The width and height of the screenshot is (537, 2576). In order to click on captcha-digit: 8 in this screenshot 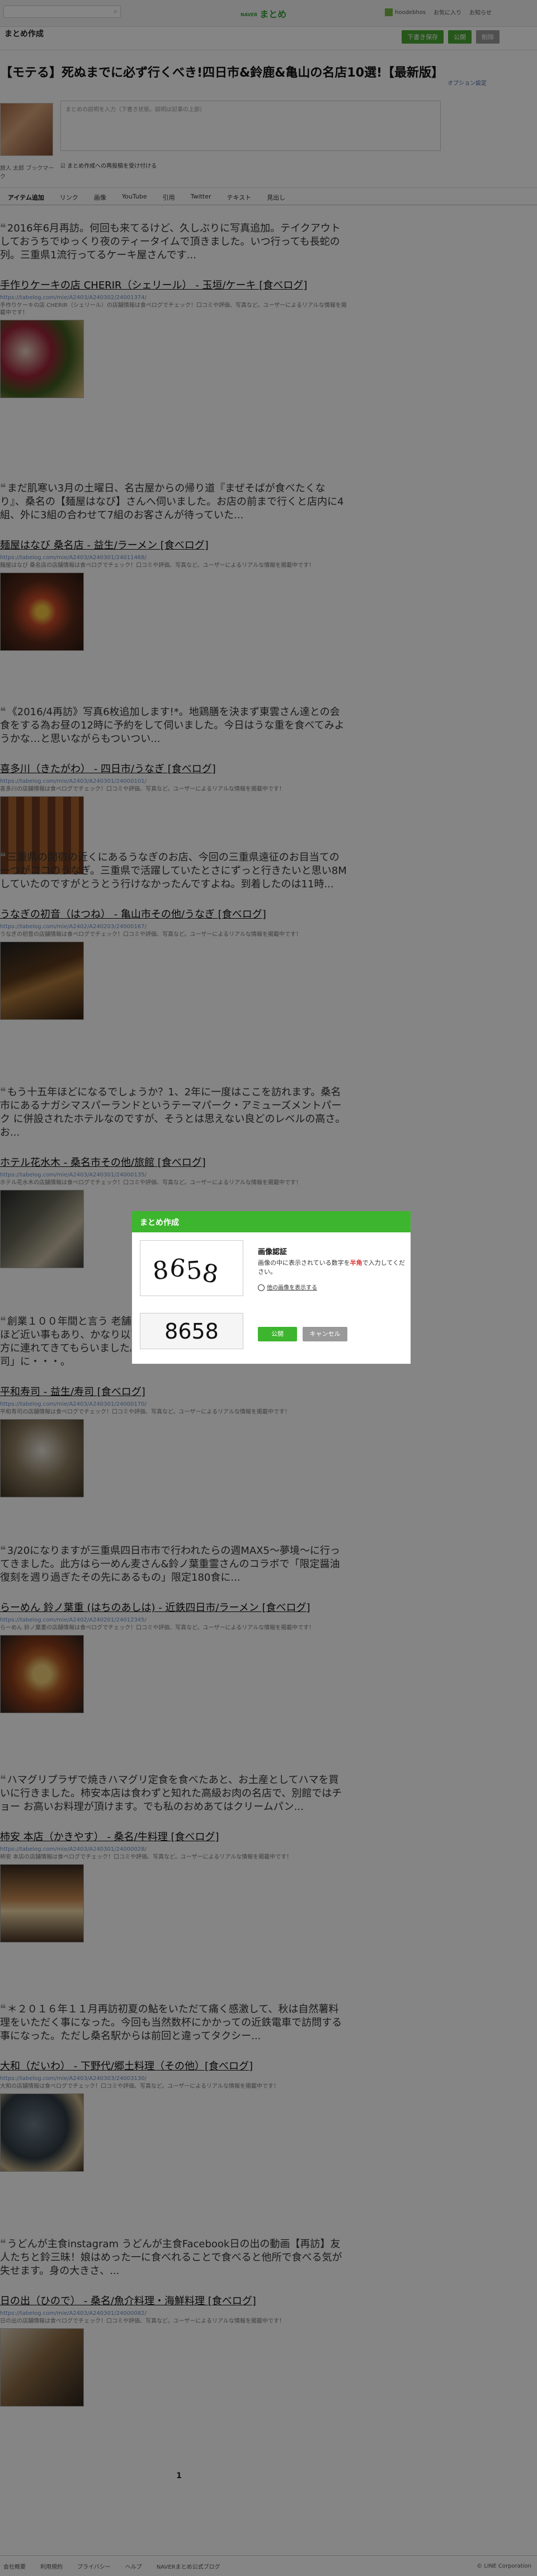, I will do `click(211, 1274)`.